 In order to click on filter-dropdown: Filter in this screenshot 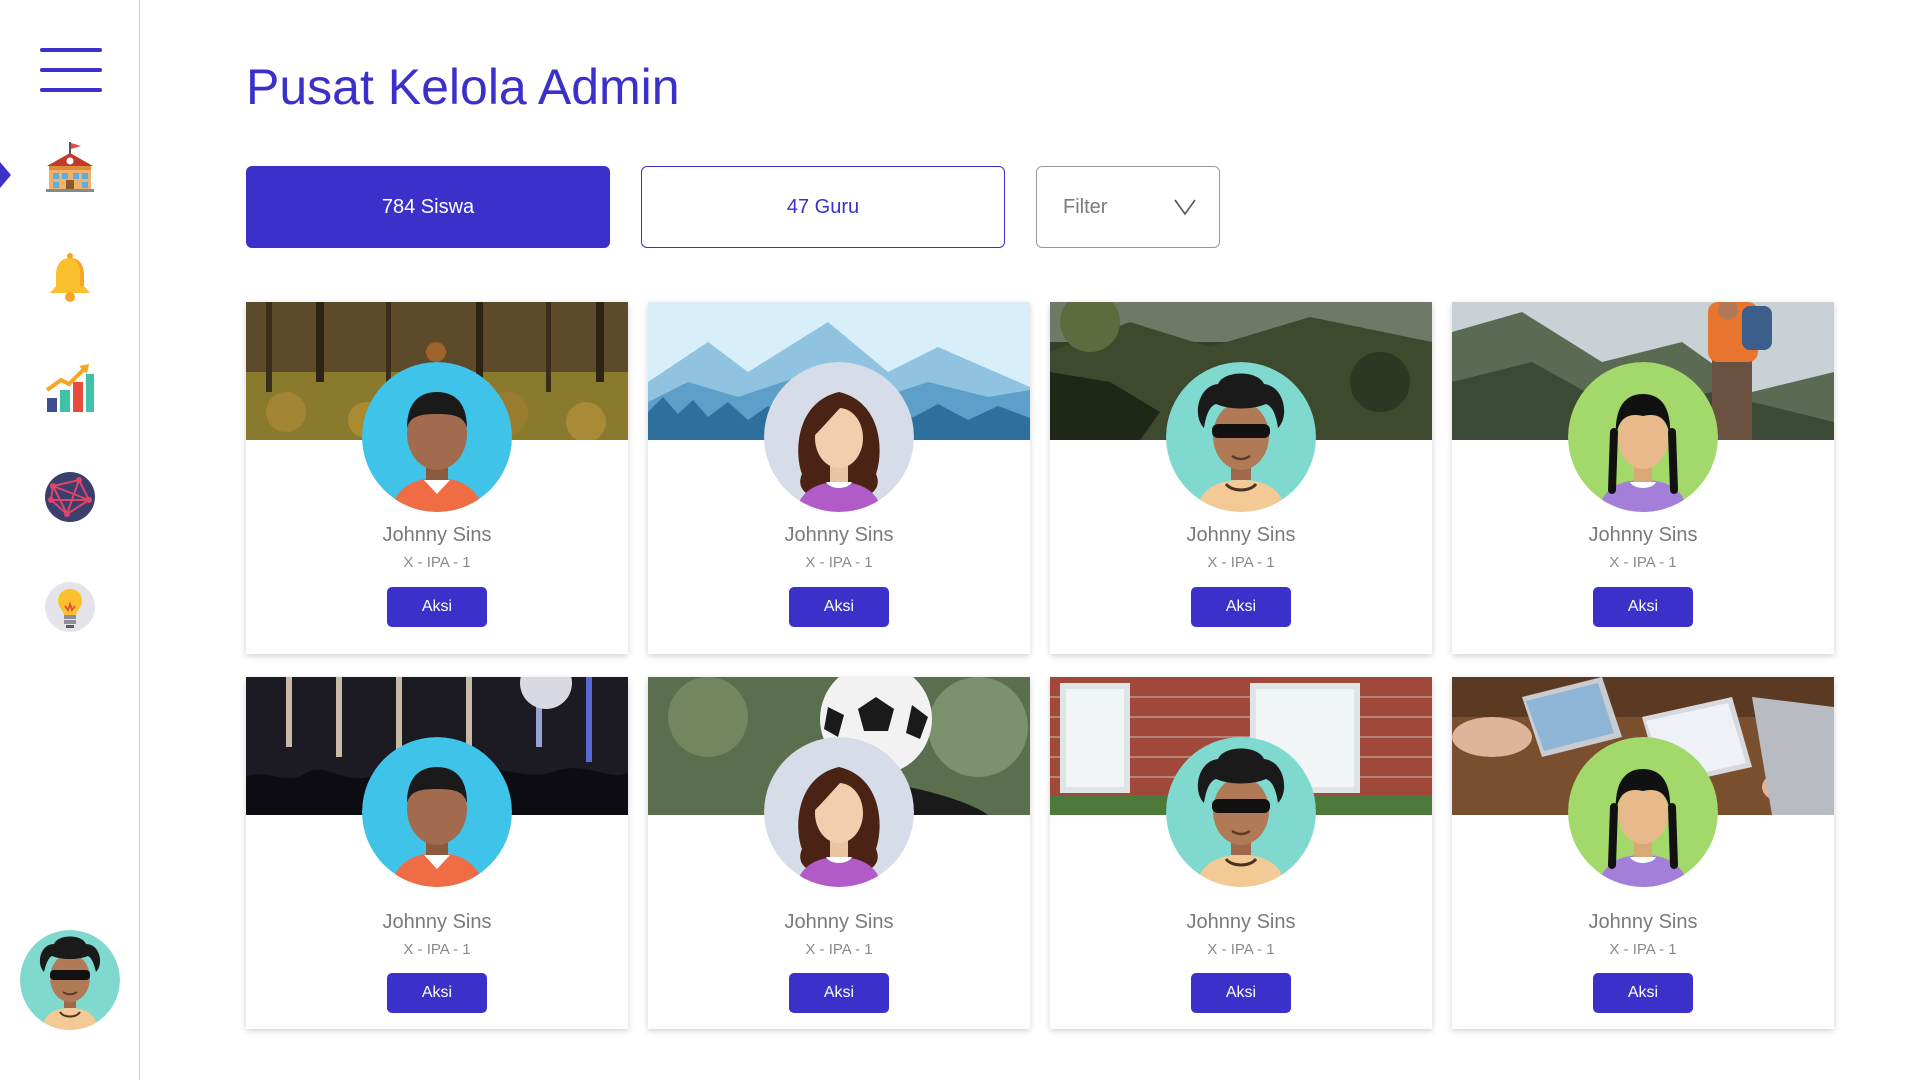, I will do `click(1128, 207)`.